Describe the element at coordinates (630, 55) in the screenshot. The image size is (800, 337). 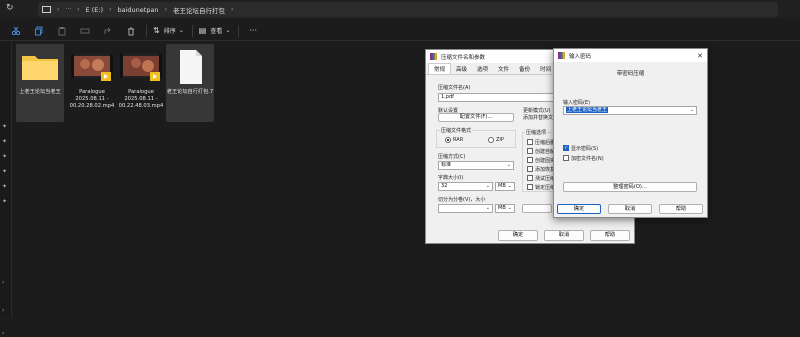
I see `password-dialog-titlebar: 输入密码 ✕` at that location.